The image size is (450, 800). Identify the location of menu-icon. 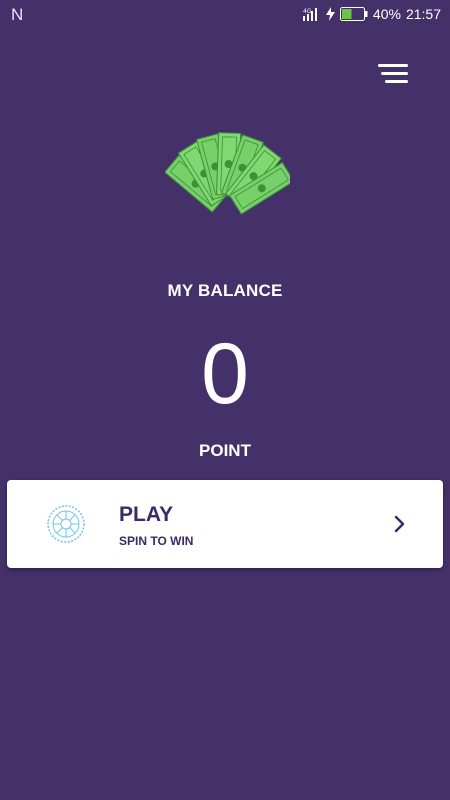
(394, 74).